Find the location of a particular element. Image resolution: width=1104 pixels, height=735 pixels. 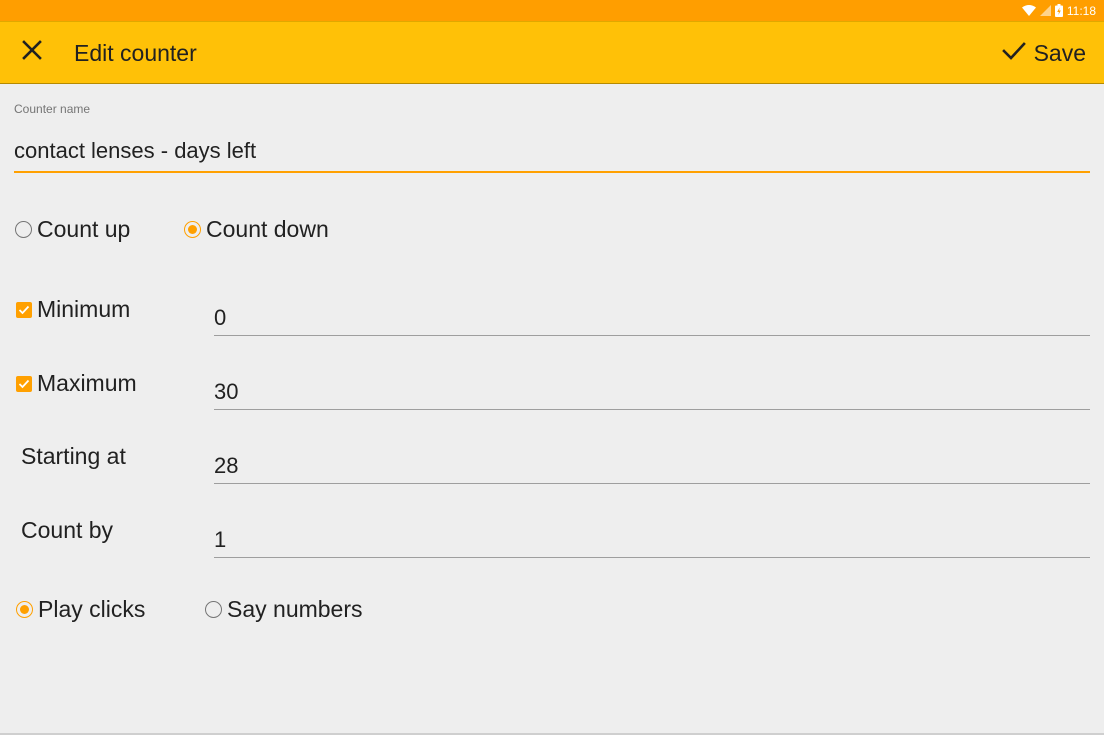

save-label: Save is located at coordinates (1059, 52).